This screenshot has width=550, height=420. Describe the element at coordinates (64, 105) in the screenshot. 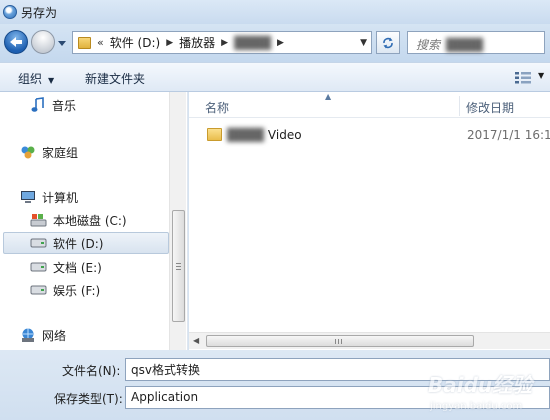

I see `nav-item-label: 音乐` at that location.